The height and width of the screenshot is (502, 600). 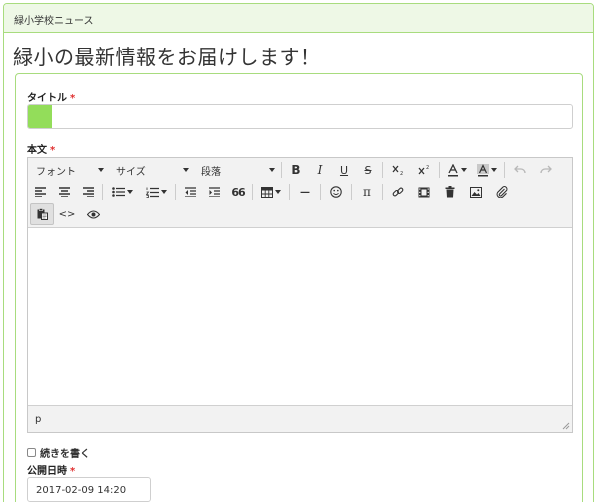 I want to click on date-label: 公開日時 *, so click(x=51, y=469).